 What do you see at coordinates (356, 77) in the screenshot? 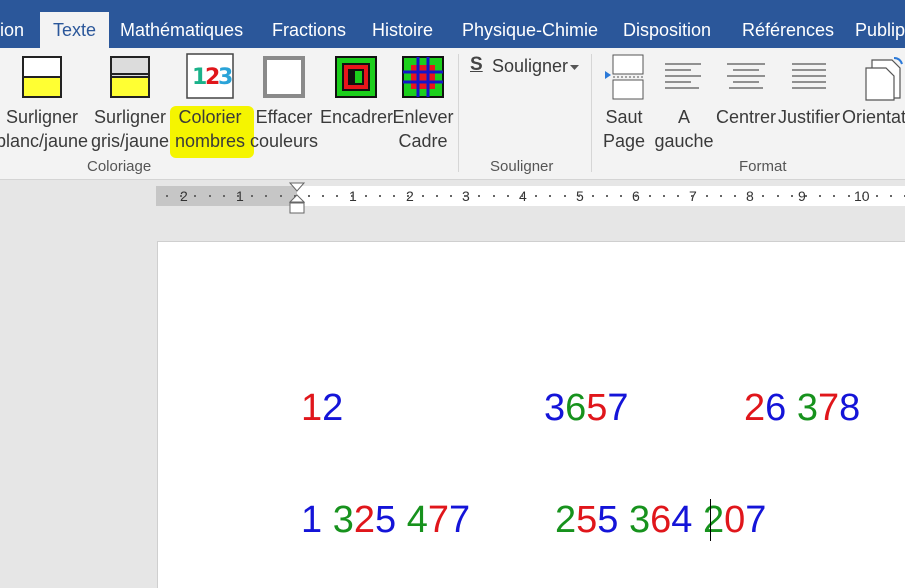
I see `frame-icon` at bounding box center [356, 77].